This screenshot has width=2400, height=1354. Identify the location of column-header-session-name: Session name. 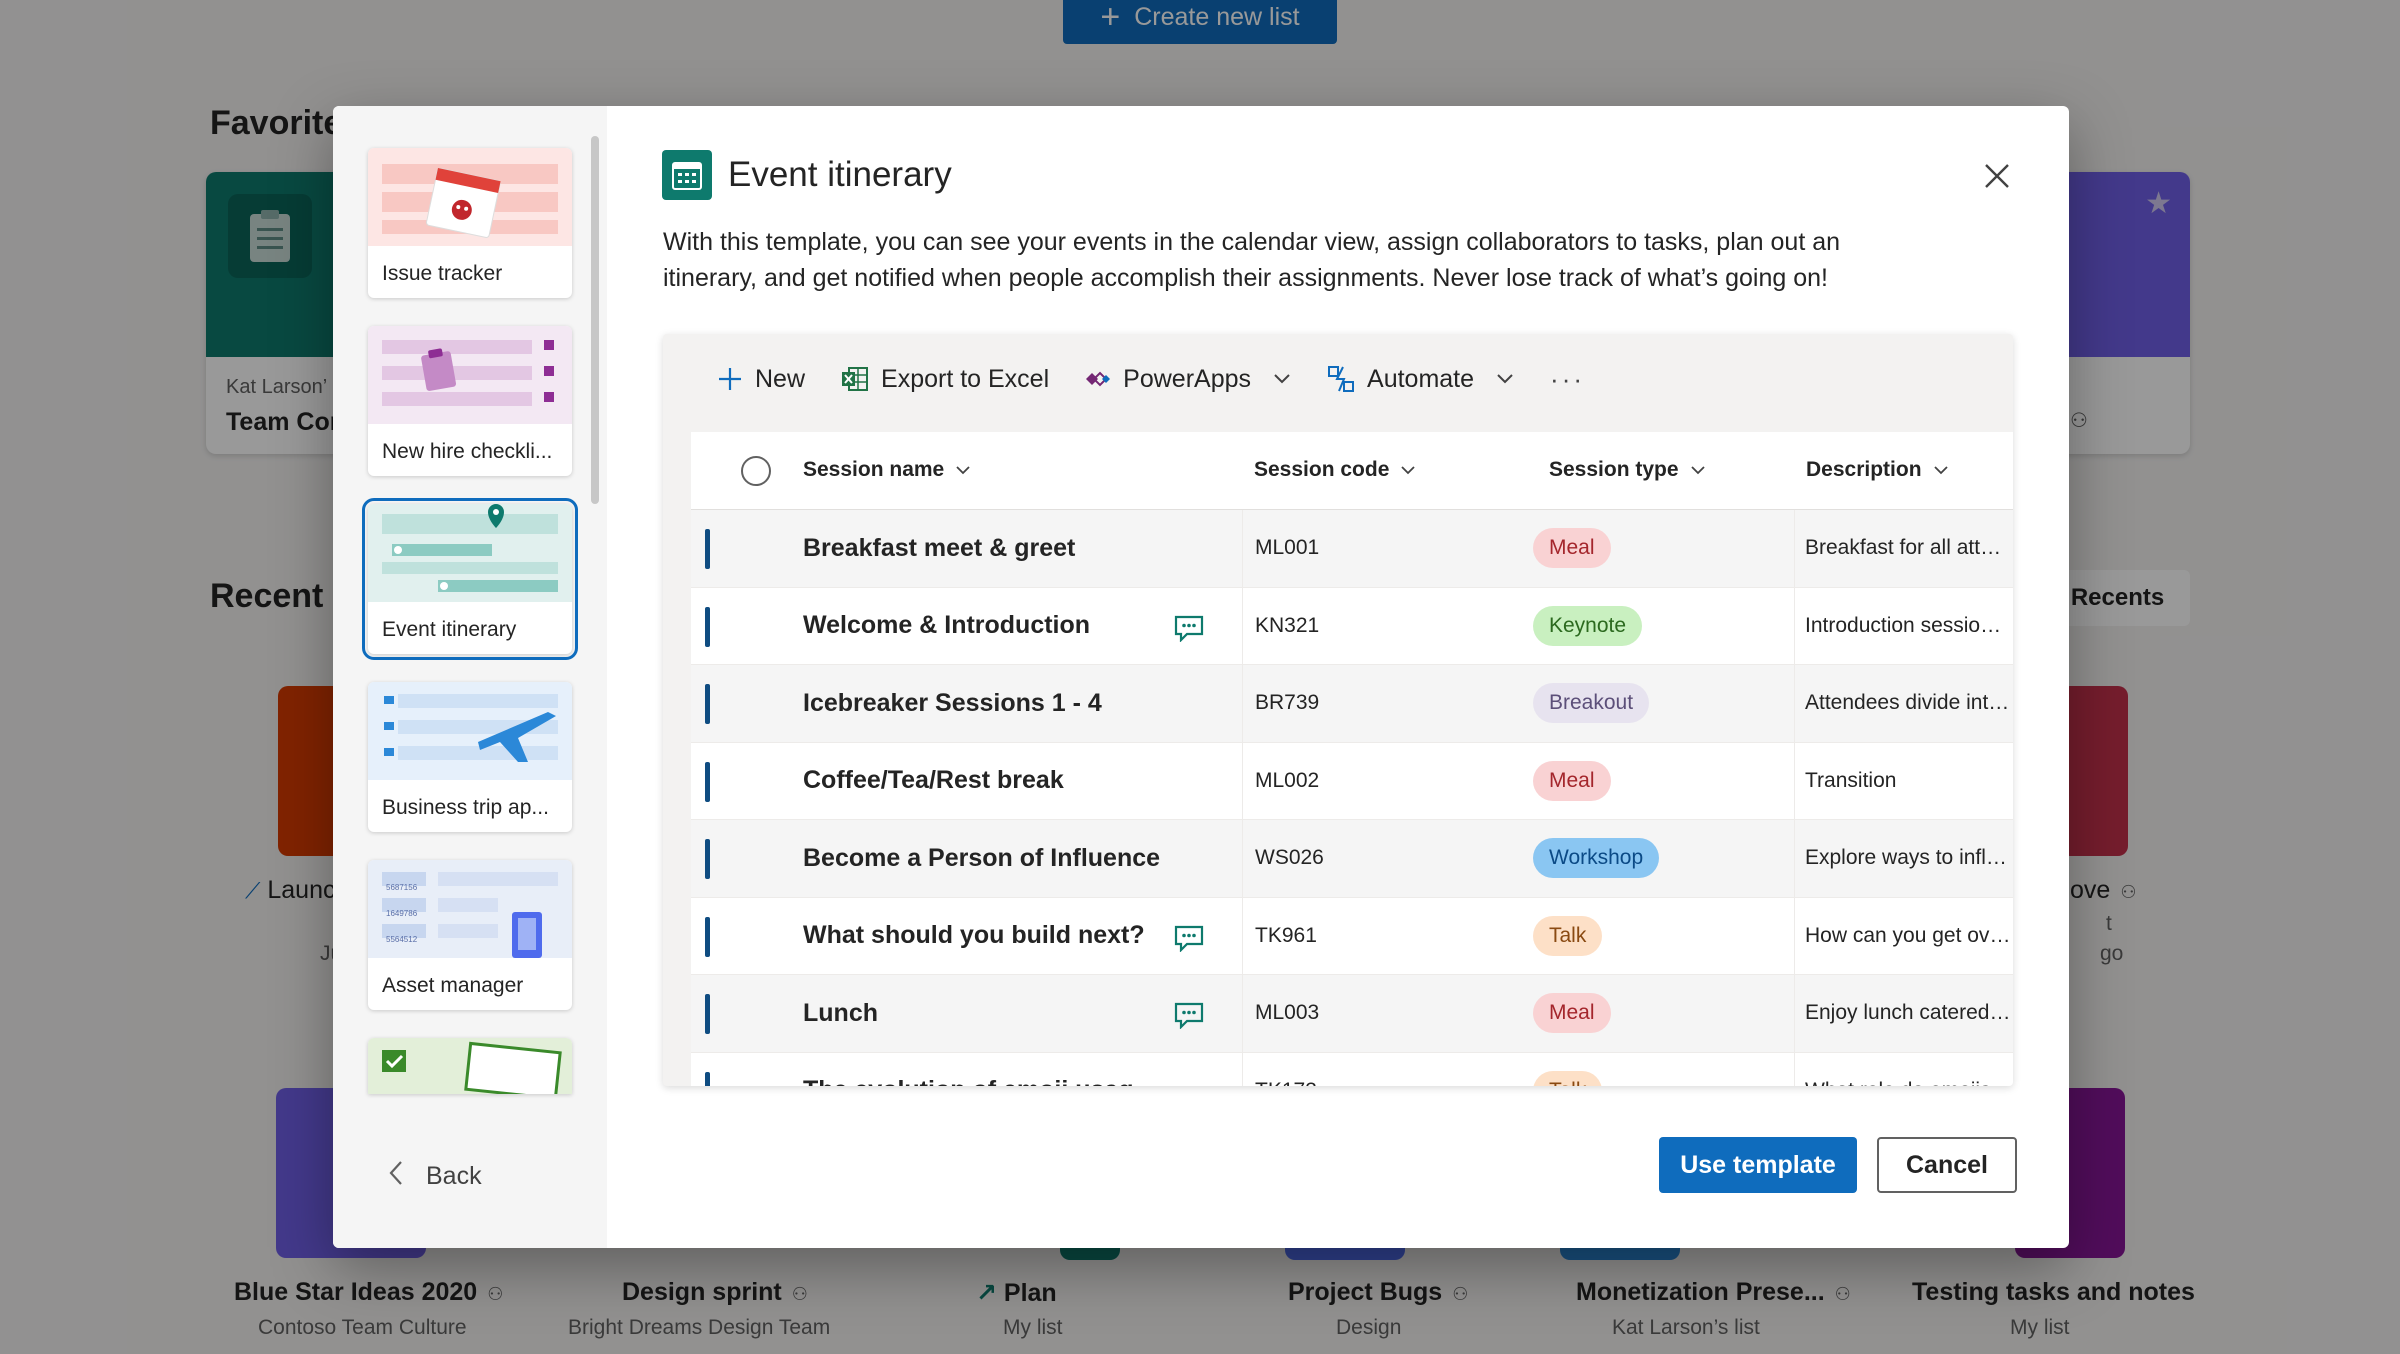
(886, 470).